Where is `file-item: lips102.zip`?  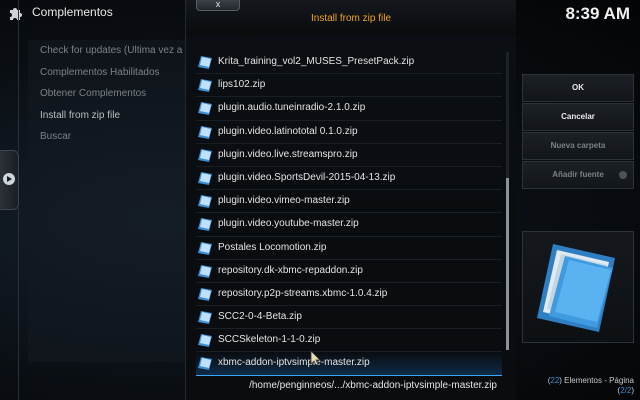 file-item: lips102.zip is located at coordinates (349, 86).